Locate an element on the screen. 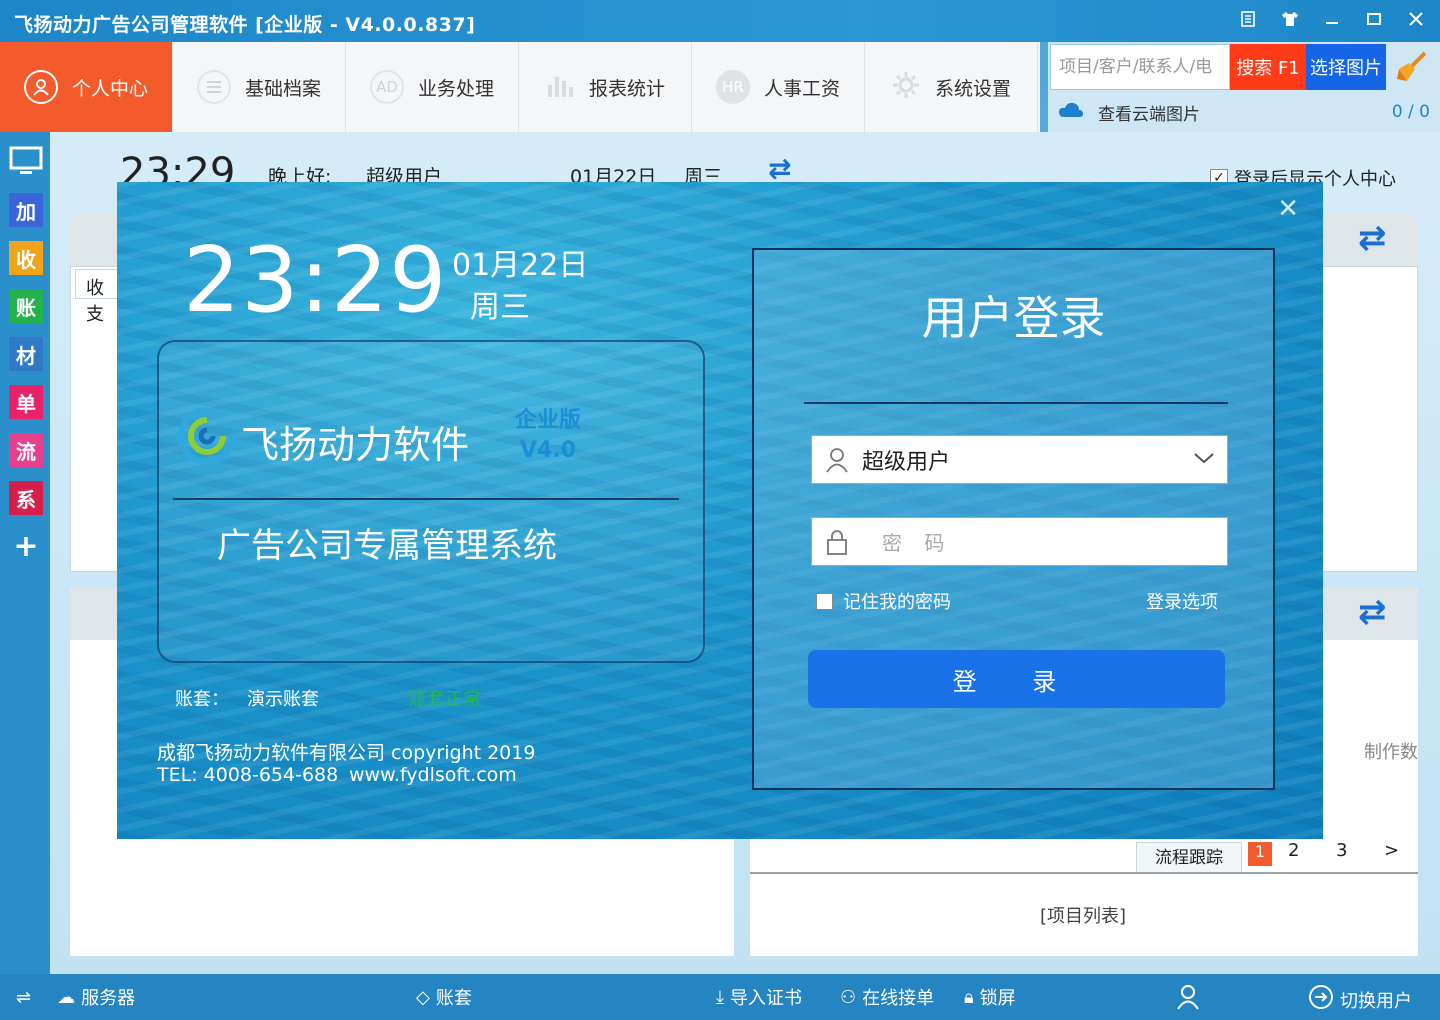  sidebar-item-income: 收 is located at coordinates (26, 258).